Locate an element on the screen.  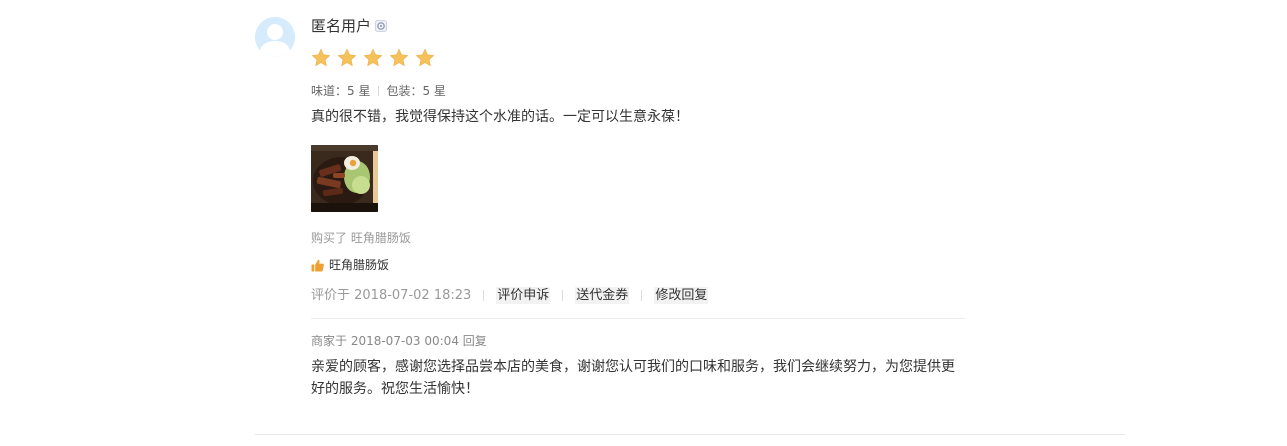
thumbs-up-icon is located at coordinates (317, 265).